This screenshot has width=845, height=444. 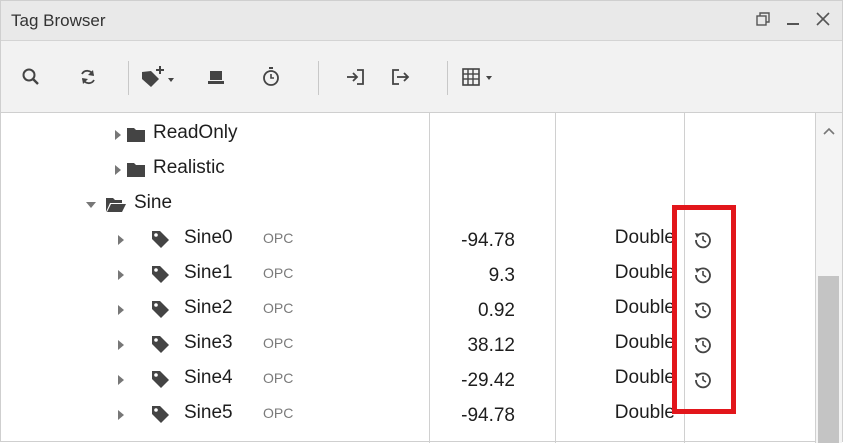 What do you see at coordinates (208, 272) in the screenshot?
I see `tag-label: Sine1` at bounding box center [208, 272].